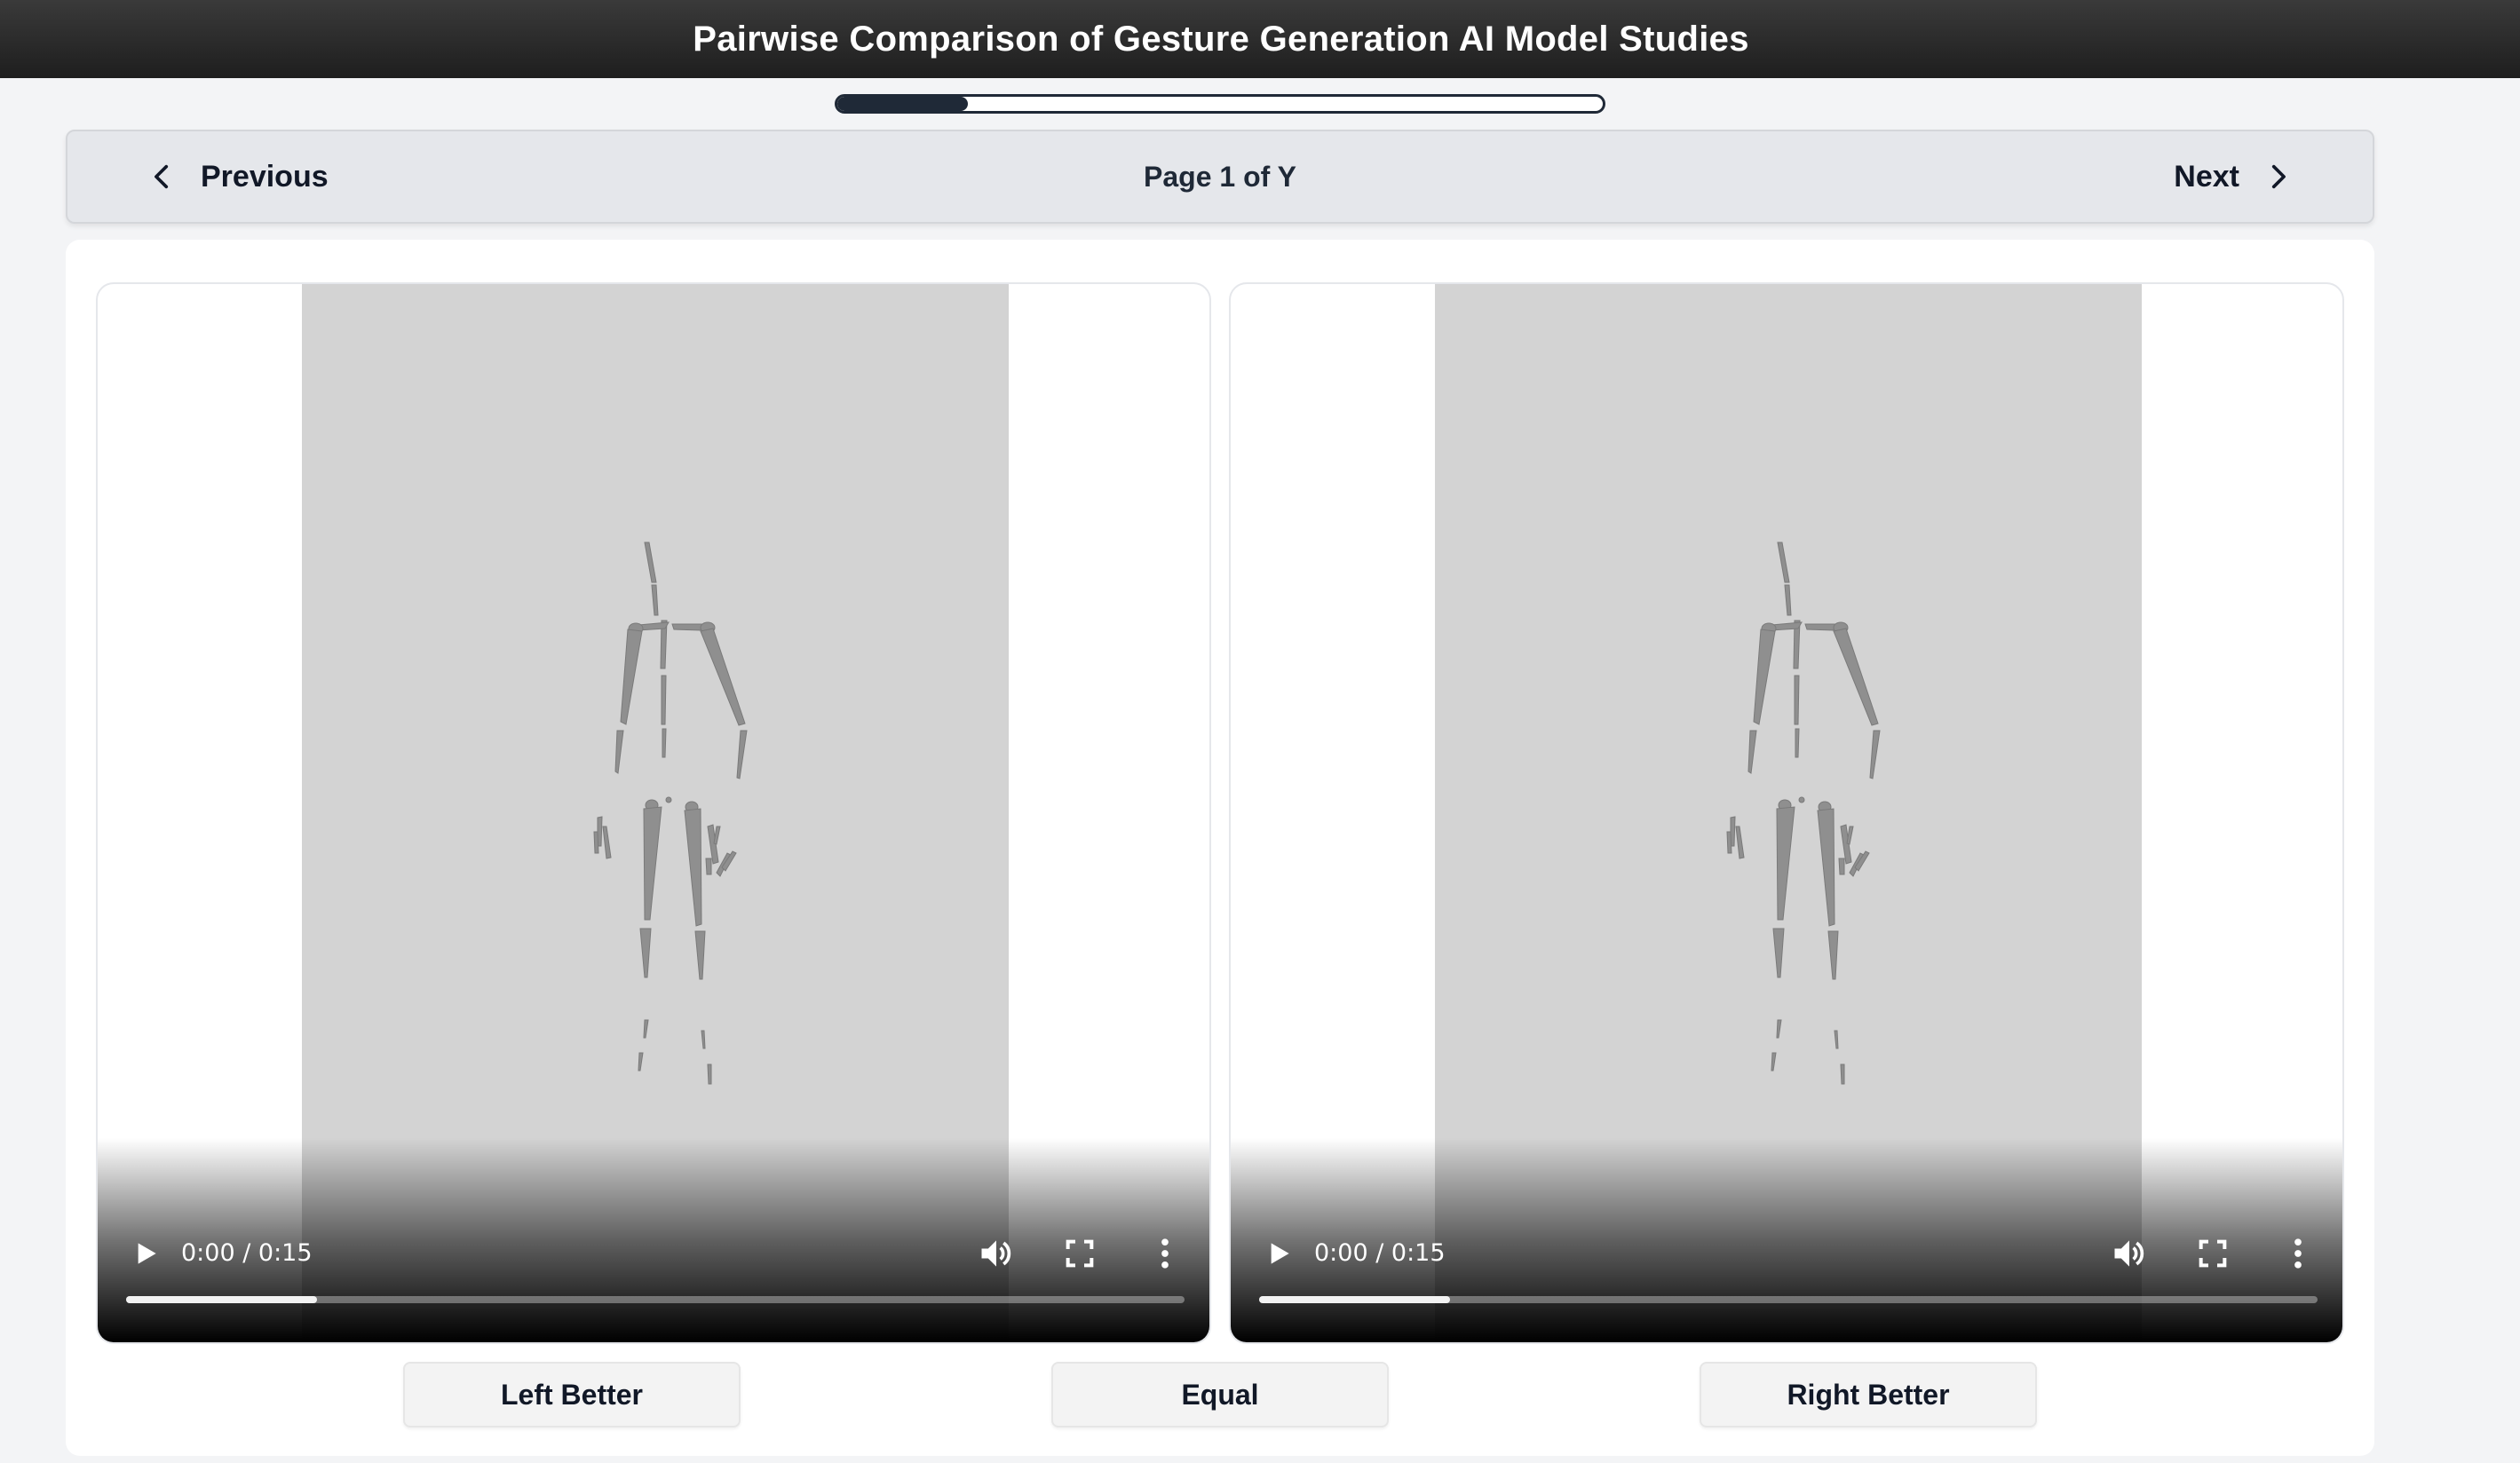 This screenshot has height=1463, width=2520. Describe the element at coordinates (653, 1280) in the screenshot. I see `left-video-controls: 0:00 / 0:15` at that location.